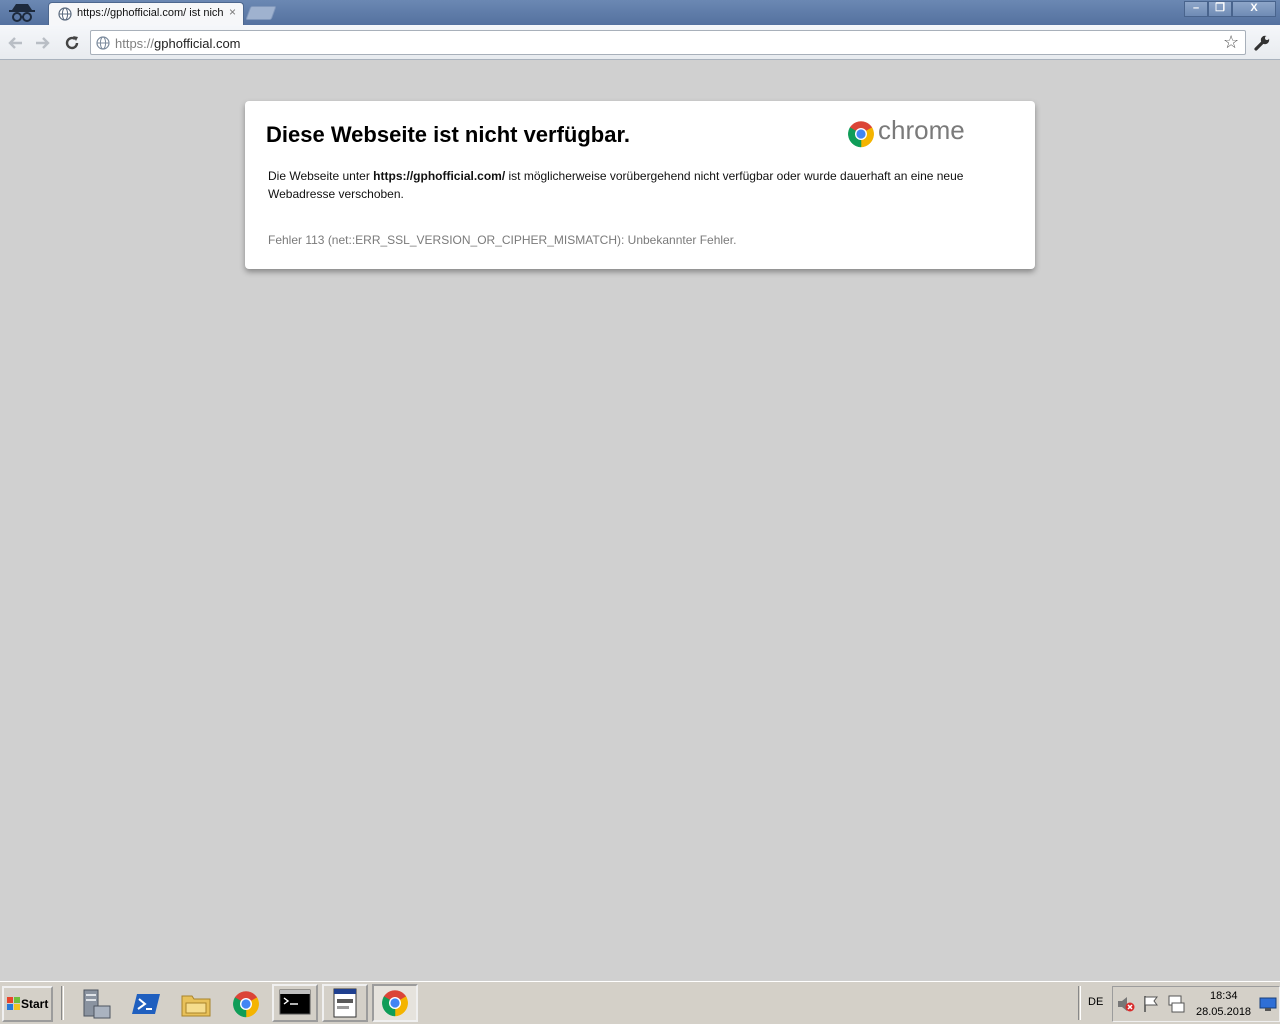 The height and width of the screenshot is (1024, 1280). Describe the element at coordinates (640, 1002) in the screenshot. I see `taskbar: Start DE 18:34 28.05.2018` at that location.